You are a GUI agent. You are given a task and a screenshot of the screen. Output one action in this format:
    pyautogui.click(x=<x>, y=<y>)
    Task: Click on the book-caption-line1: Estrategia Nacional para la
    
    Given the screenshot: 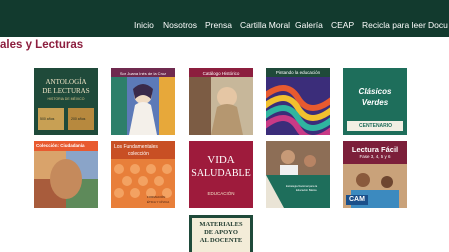 What is the action you would take?
    pyautogui.click(x=302, y=186)
    